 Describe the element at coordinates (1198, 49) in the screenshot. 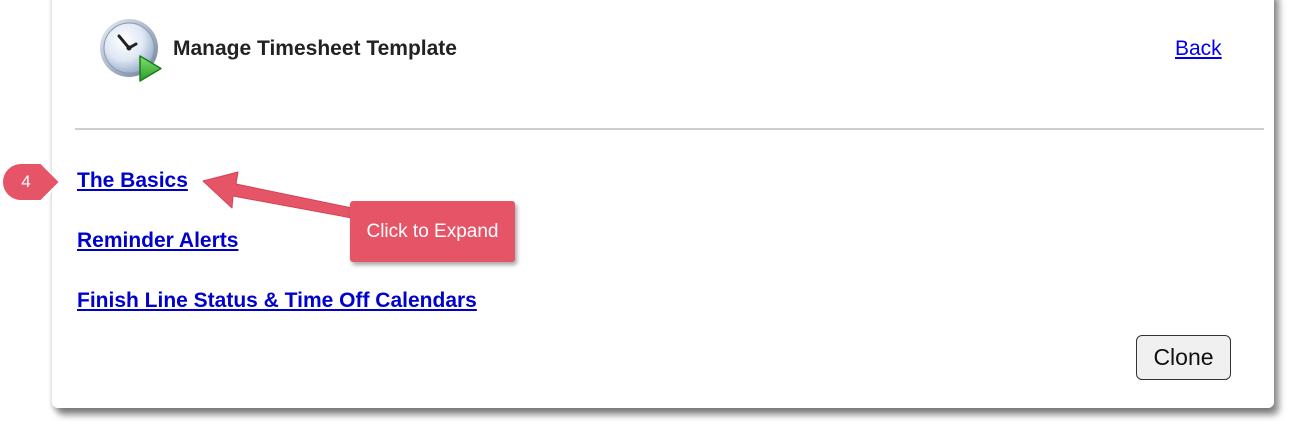

I see `back-link: Back` at that location.